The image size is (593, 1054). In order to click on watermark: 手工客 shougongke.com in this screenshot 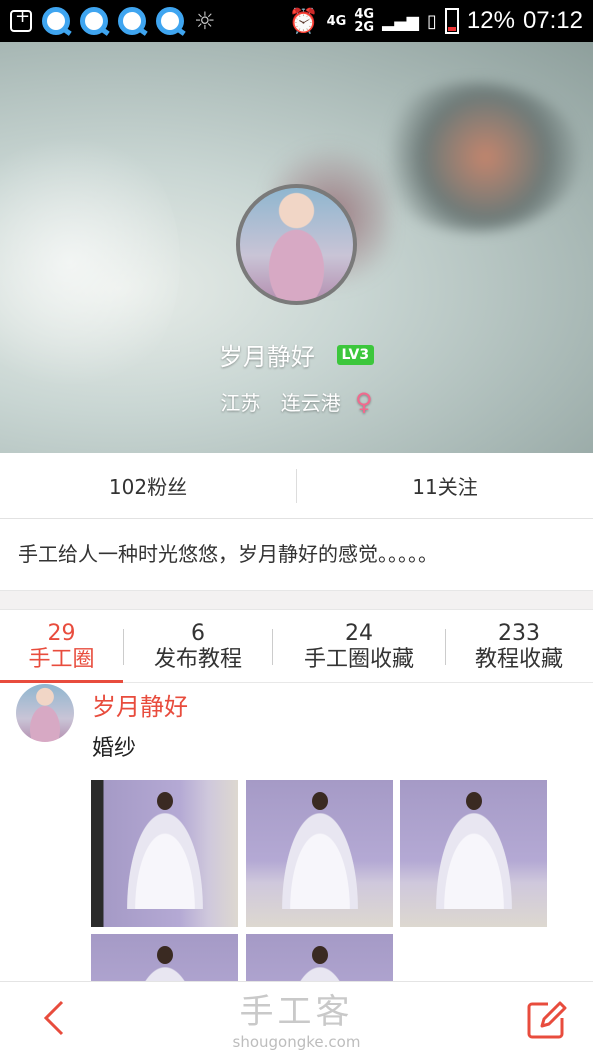, I will do `click(296, 1016)`.